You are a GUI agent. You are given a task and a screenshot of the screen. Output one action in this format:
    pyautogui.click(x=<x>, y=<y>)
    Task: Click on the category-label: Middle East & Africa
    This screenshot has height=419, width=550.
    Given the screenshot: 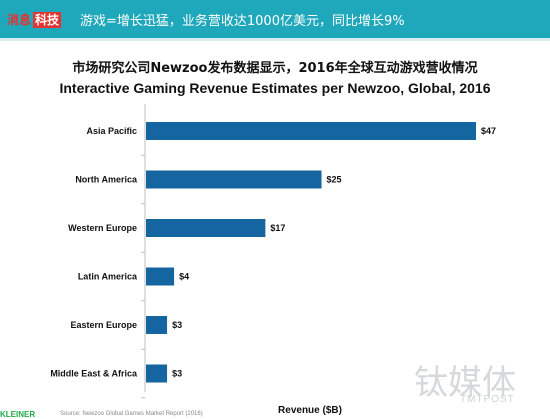 What is the action you would take?
    pyautogui.click(x=94, y=374)
    